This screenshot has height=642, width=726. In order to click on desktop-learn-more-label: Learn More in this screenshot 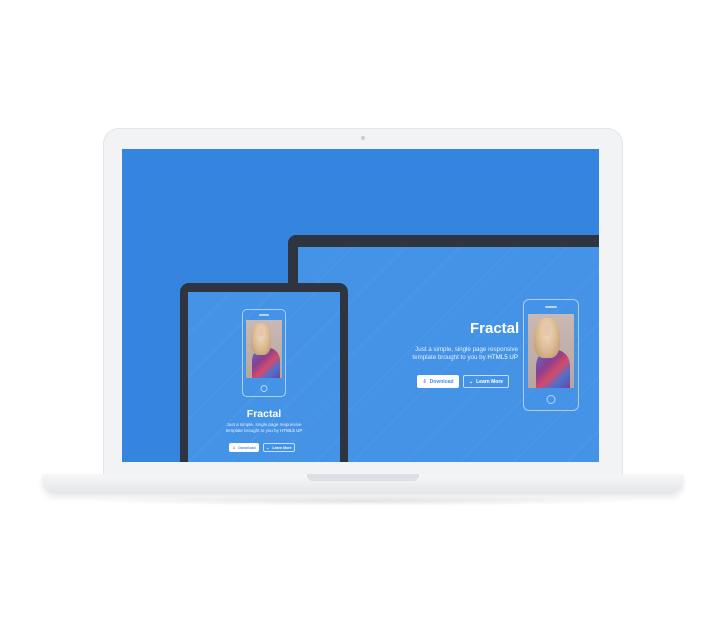, I will do `click(490, 381)`.